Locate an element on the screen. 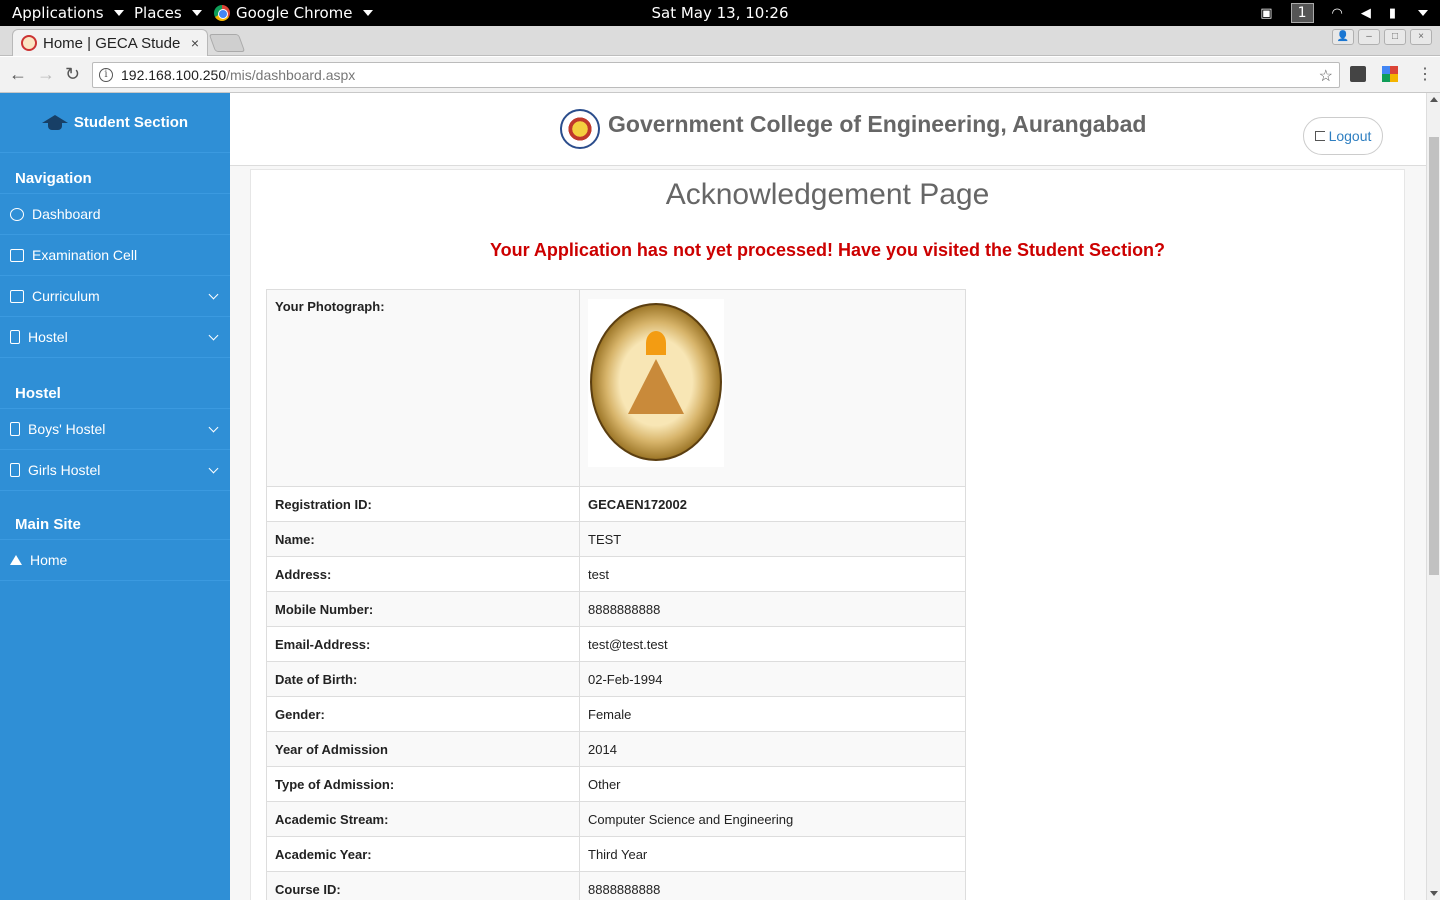  field-value: 2014 is located at coordinates (772, 749).